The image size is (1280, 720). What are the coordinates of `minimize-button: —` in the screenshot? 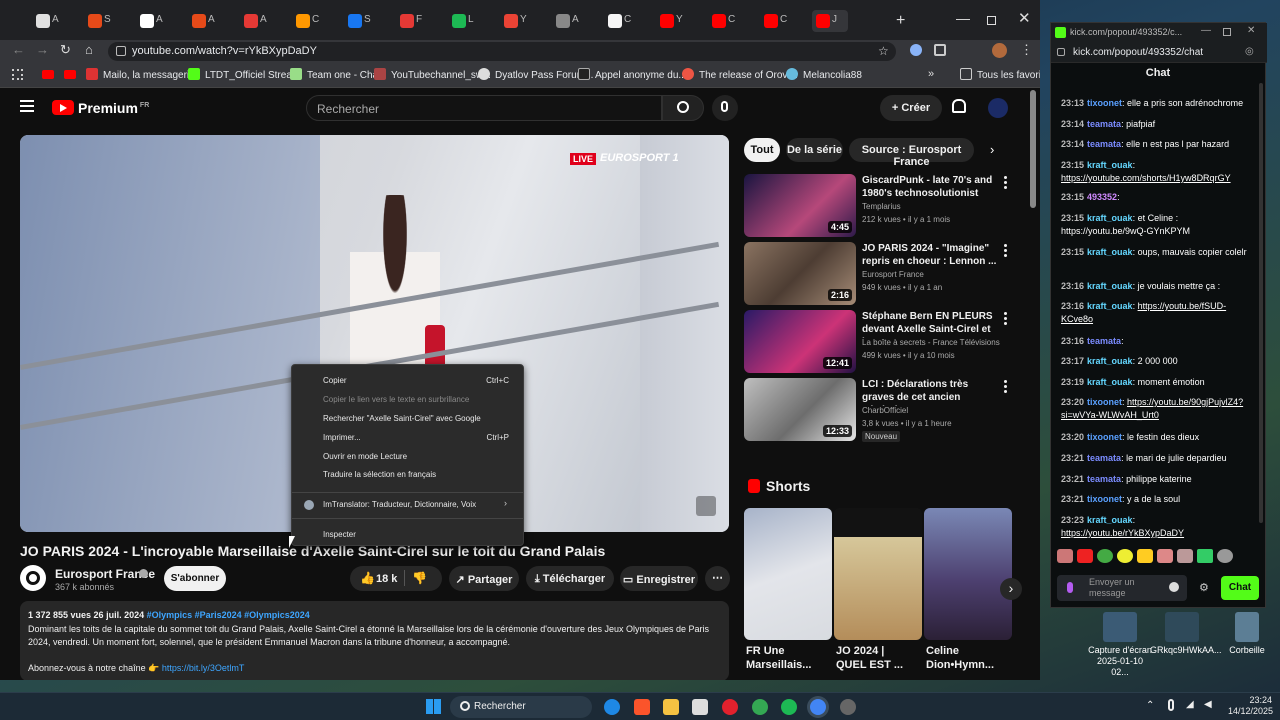 It's located at (963, 18).